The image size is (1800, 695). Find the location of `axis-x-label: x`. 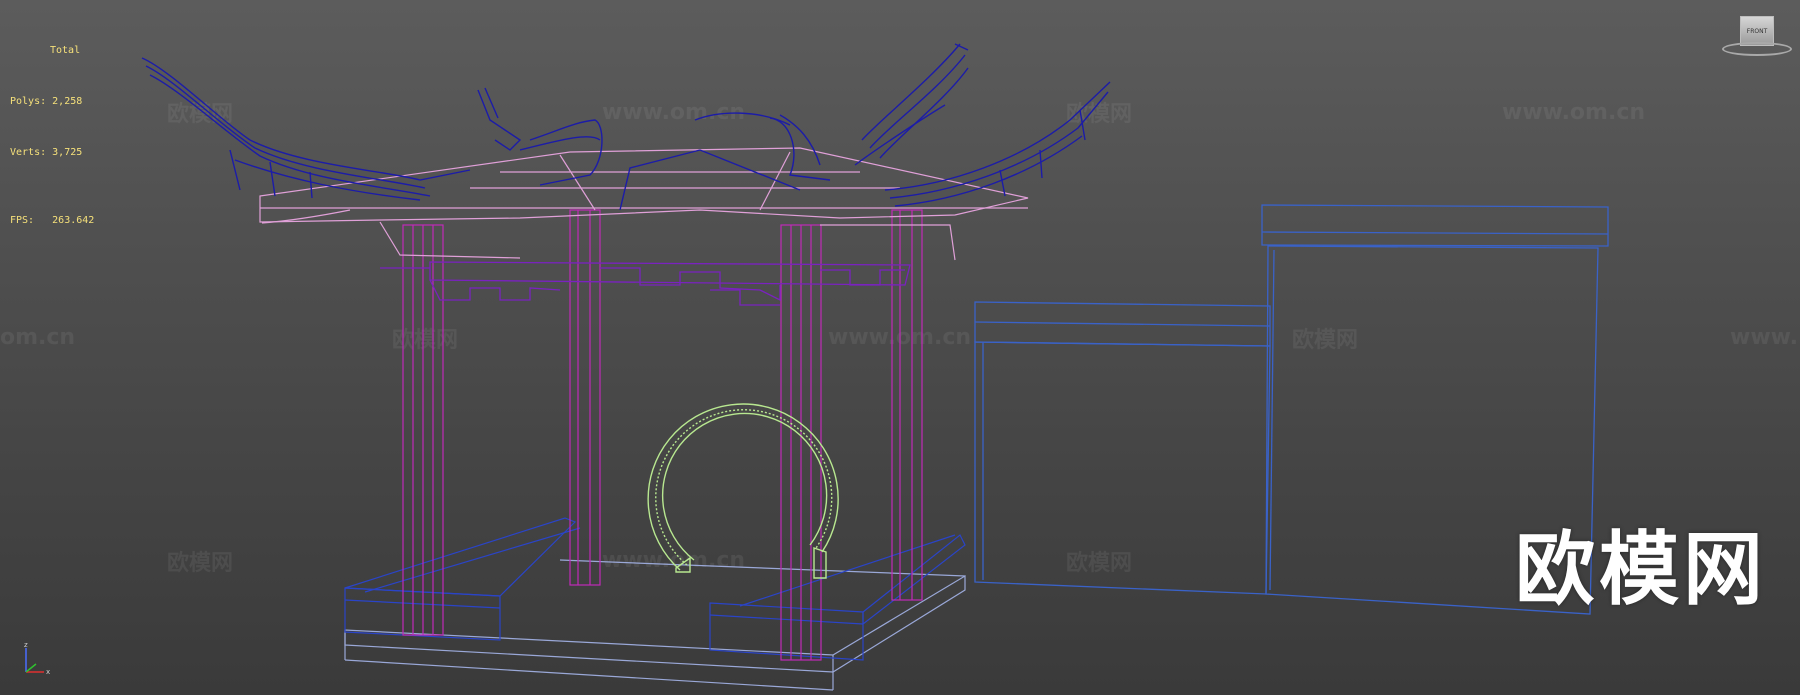

axis-x-label: x is located at coordinates (48, 672).